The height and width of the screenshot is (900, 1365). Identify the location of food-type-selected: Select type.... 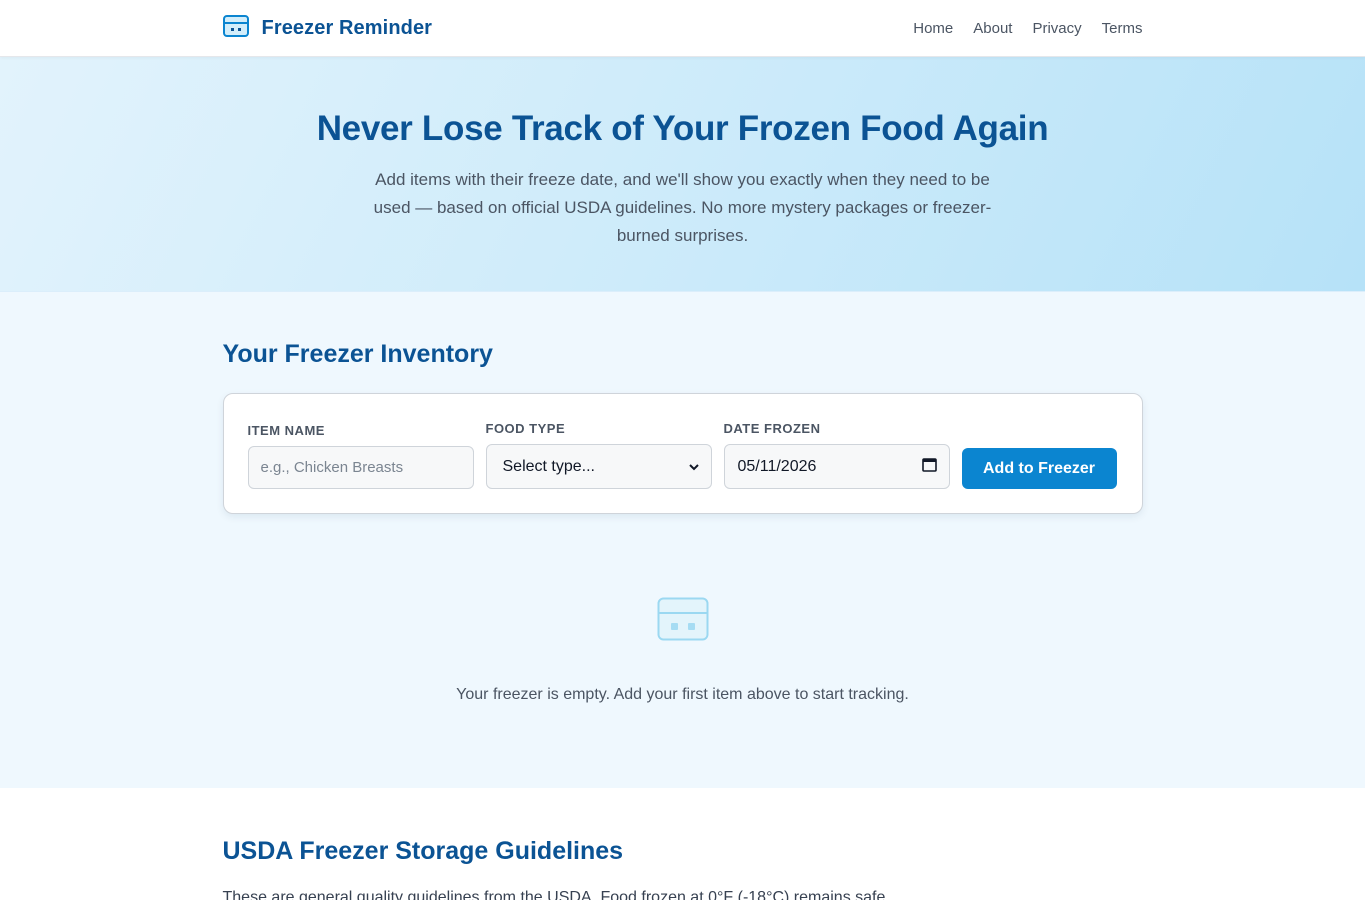
(549, 466).